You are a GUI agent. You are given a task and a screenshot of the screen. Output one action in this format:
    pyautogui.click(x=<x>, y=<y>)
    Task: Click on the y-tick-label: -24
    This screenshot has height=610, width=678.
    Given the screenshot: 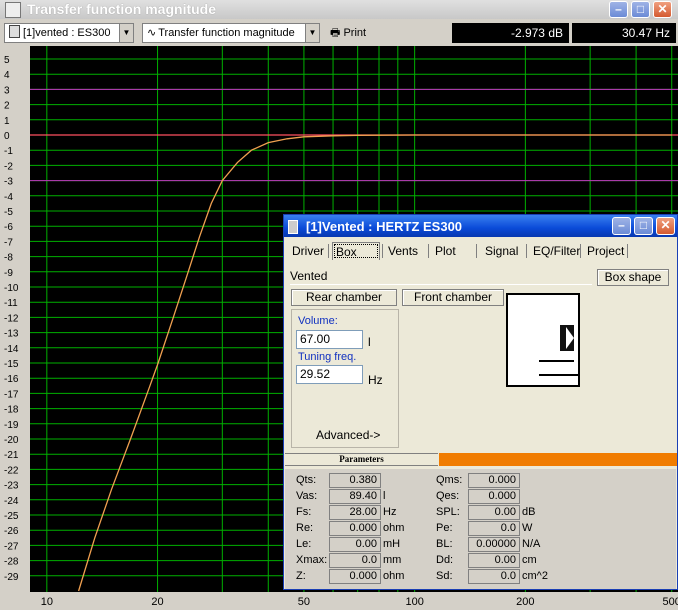 What is the action you would take?
    pyautogui.click(x=11, y=501)
    